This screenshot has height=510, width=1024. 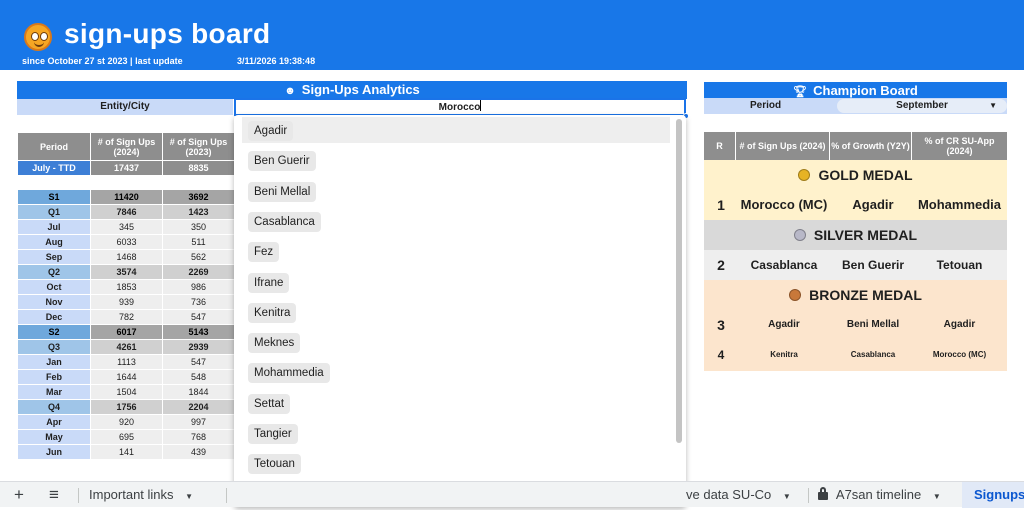 What do you see at coordinates (54, 212) in the screenshot?
I see `cell-period: Q1` at bounding box center [54, 212].